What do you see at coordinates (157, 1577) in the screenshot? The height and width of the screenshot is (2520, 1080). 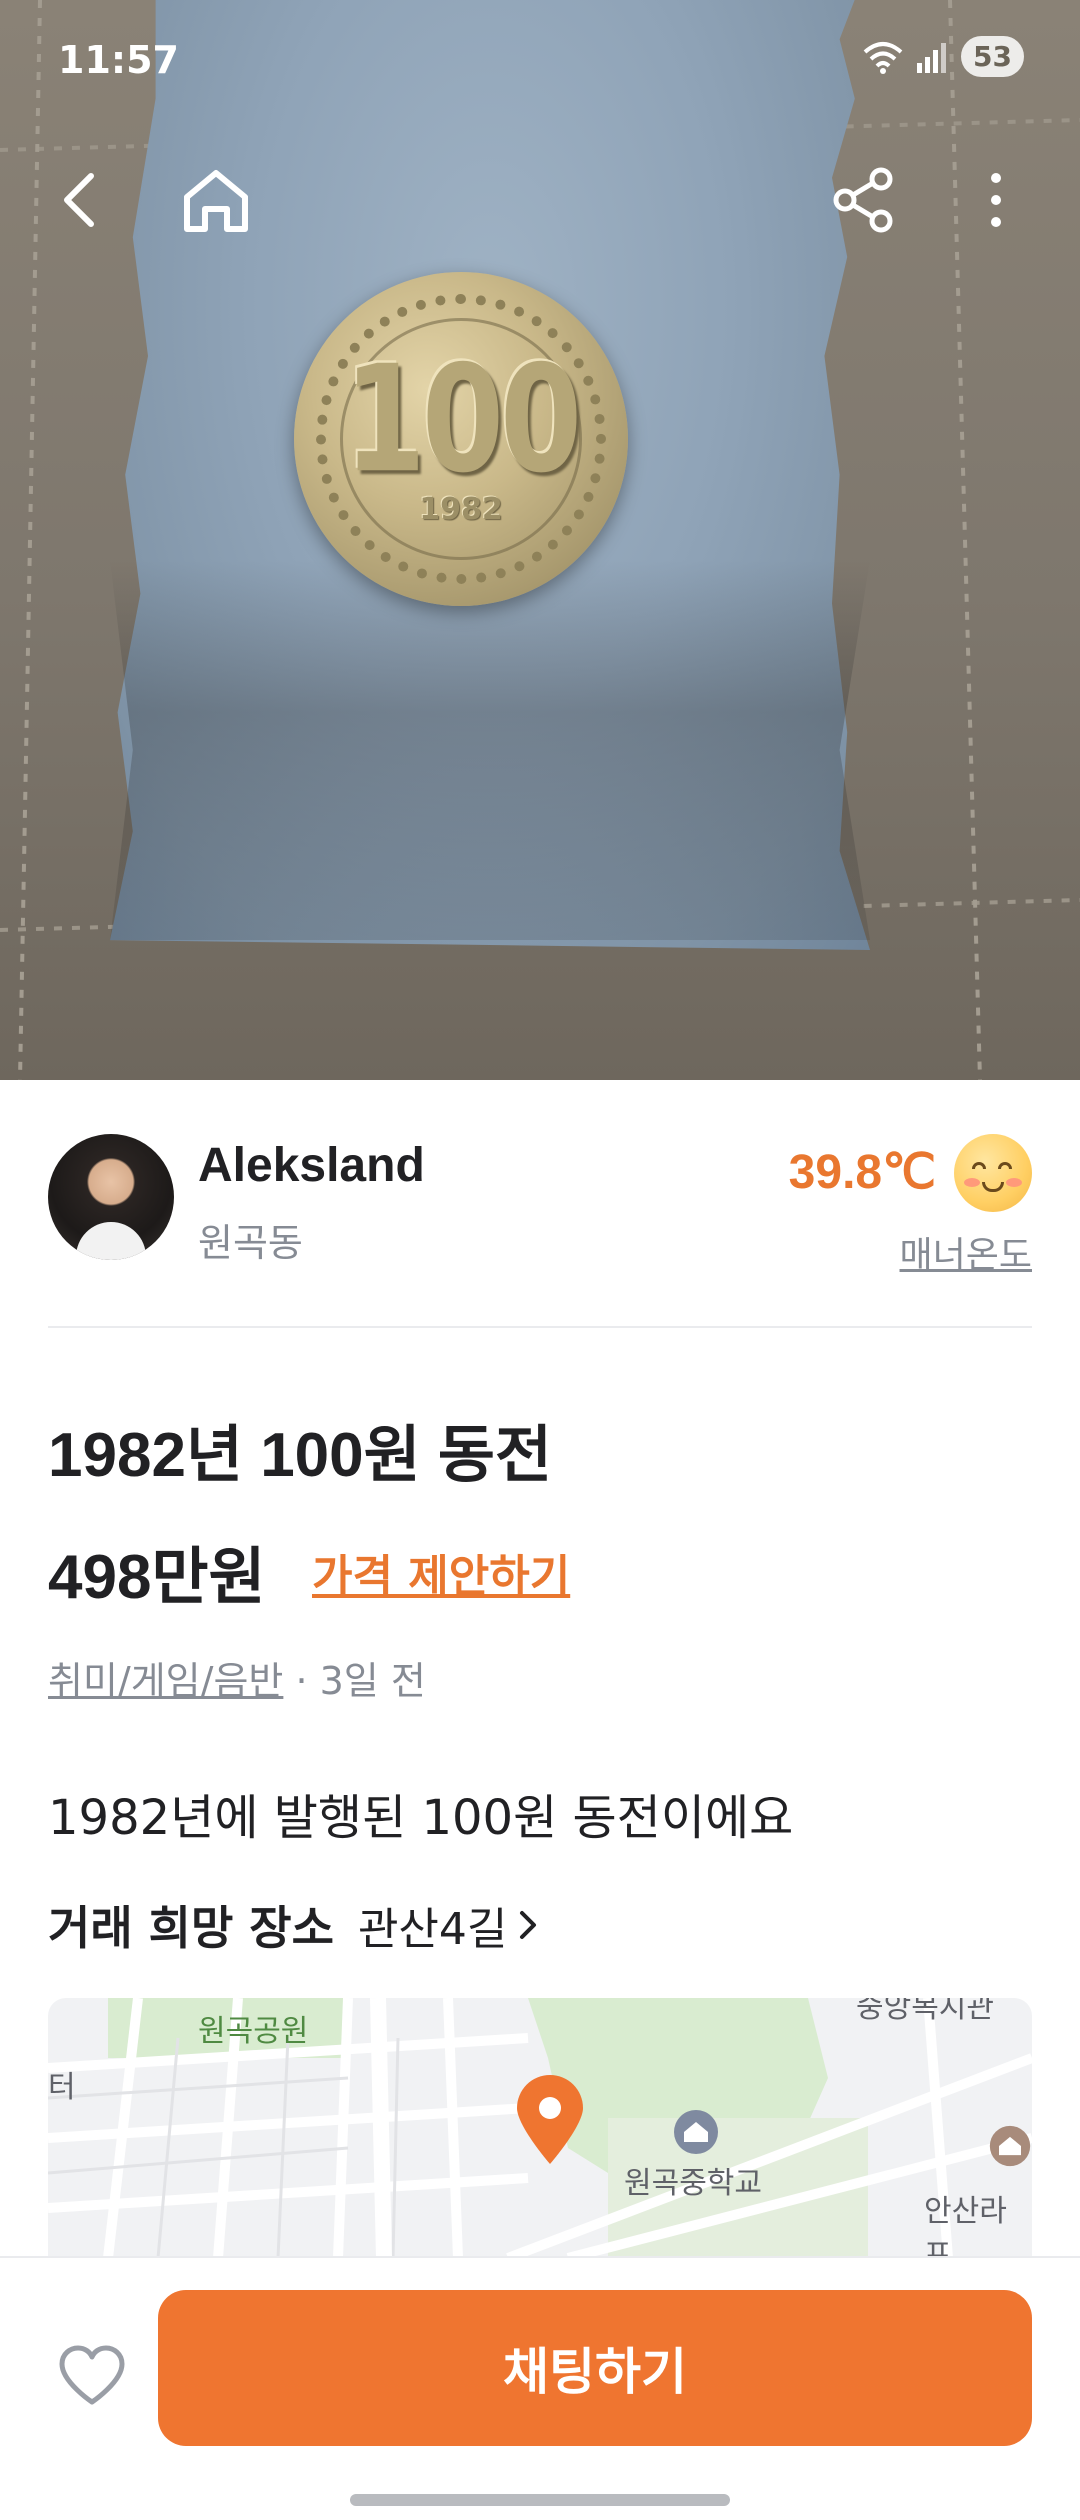 I see `product-price: 498만원` at bounding box center [157, 1577].